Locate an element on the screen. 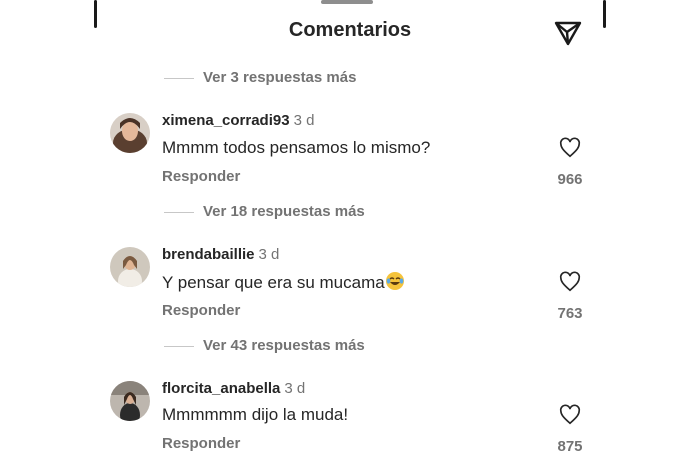  page-title: Comentarios is located at coordinates (350, 30).